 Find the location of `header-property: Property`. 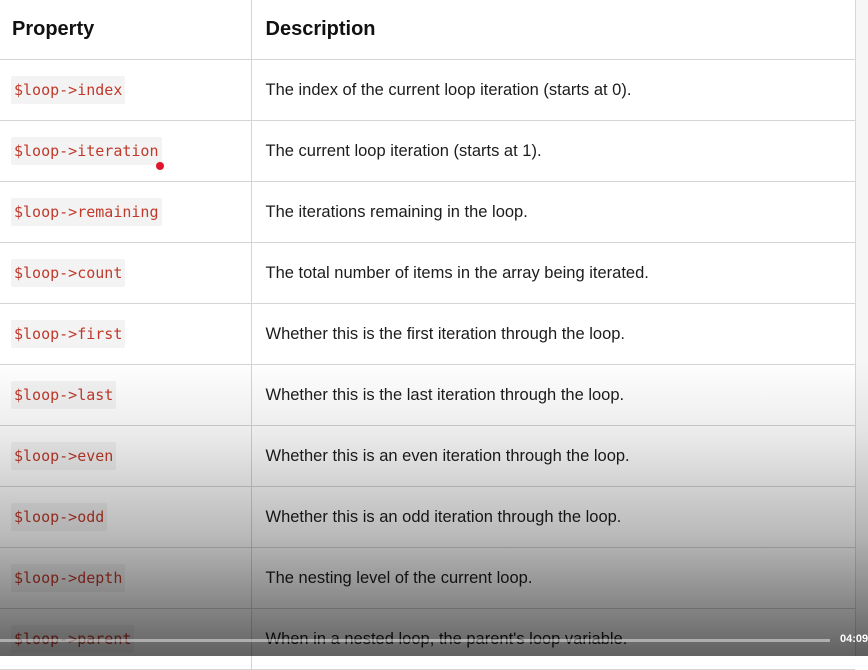

header-property: Property is located at coordinates (126, 30).